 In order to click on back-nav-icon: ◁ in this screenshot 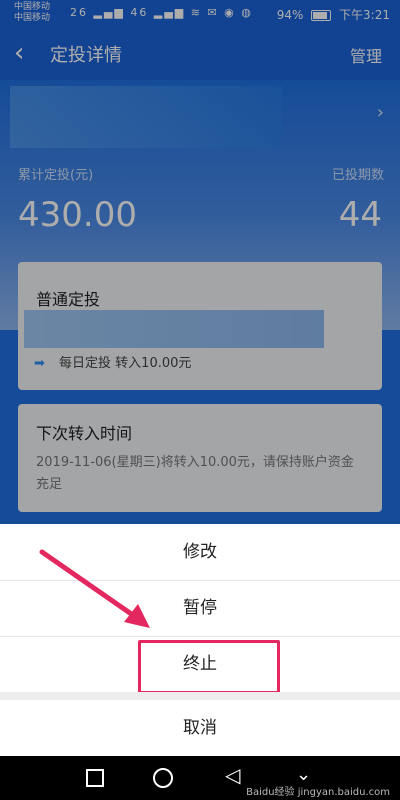, I will do `click(232, 775)`.